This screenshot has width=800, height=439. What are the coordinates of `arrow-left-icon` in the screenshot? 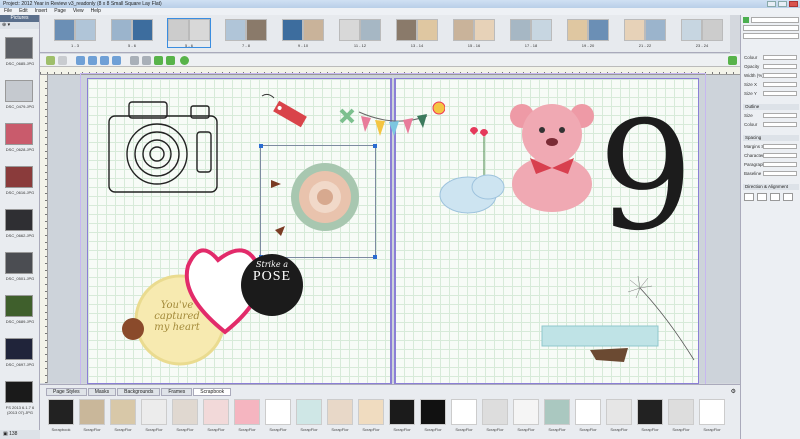 It's located at (158, 60).